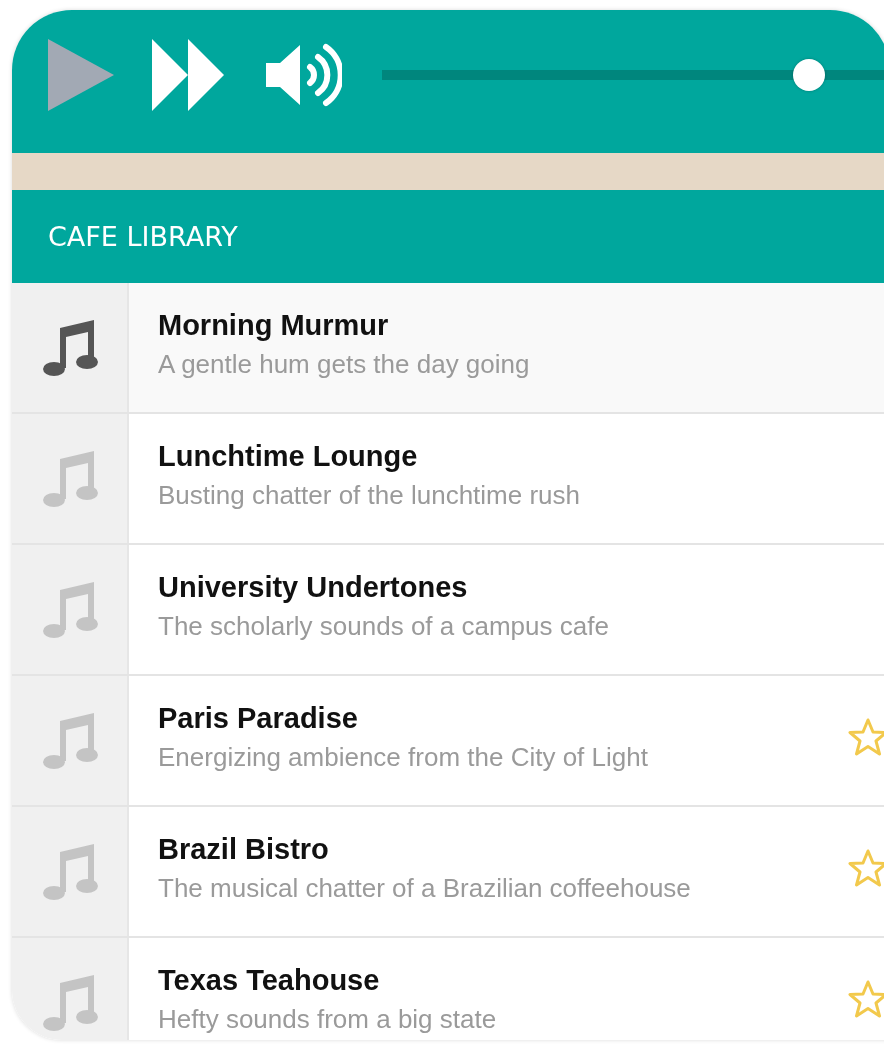 This screenshot has height=1044, width=884. What do you see at coordinates (384, 626) in the screenshot?
I see `track-description: The scholarly sounds of a campus cafe` at bounding box center [384, 626].